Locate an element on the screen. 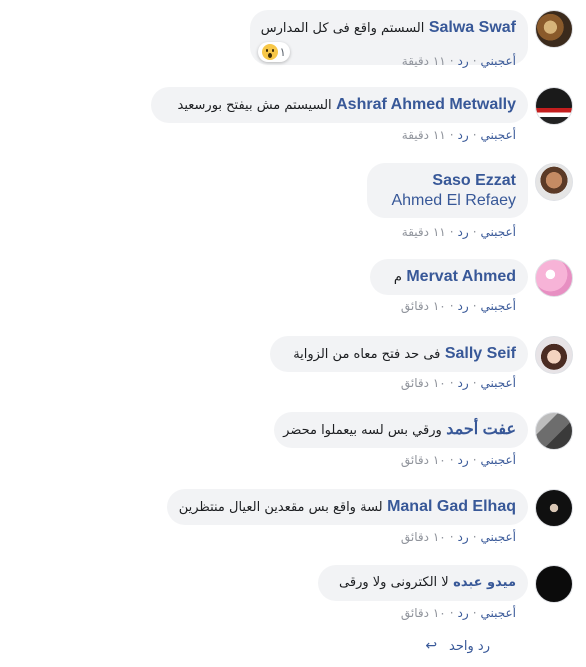 This screenshot has width=586, height=667. comment-author: Mervat Ahmed is located at coordinates (461, 276).